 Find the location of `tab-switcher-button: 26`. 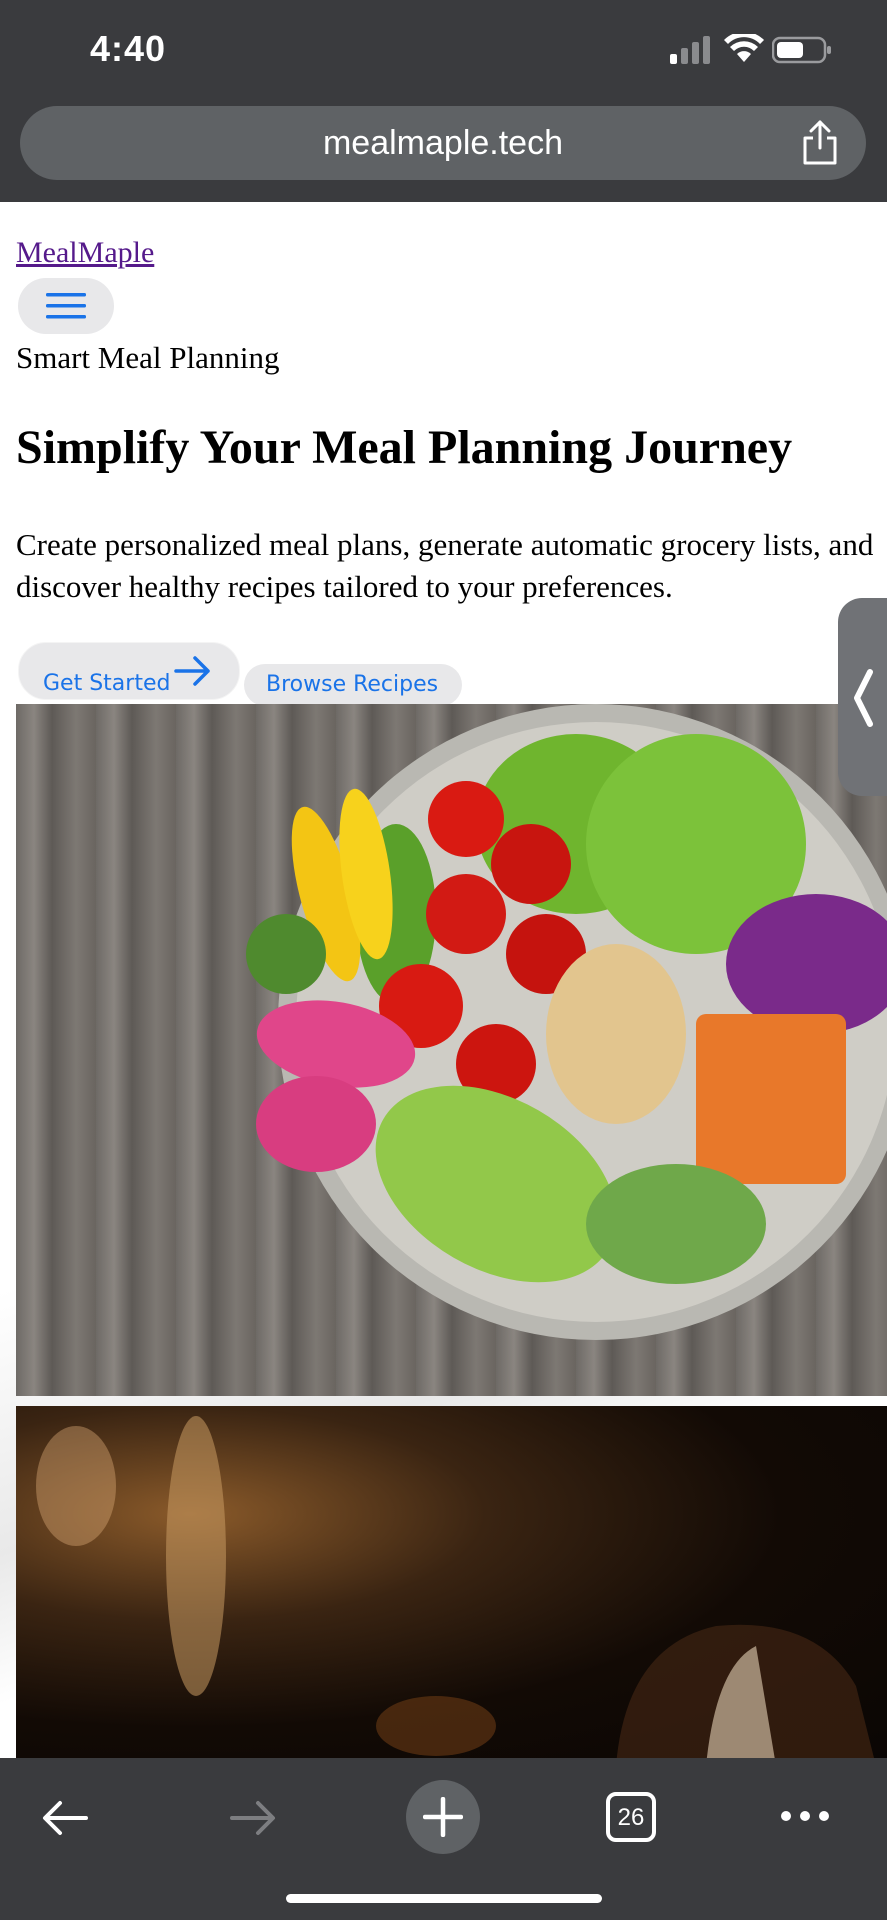

tab-switcher-button: 26 is located at coordinates (631, 1817).